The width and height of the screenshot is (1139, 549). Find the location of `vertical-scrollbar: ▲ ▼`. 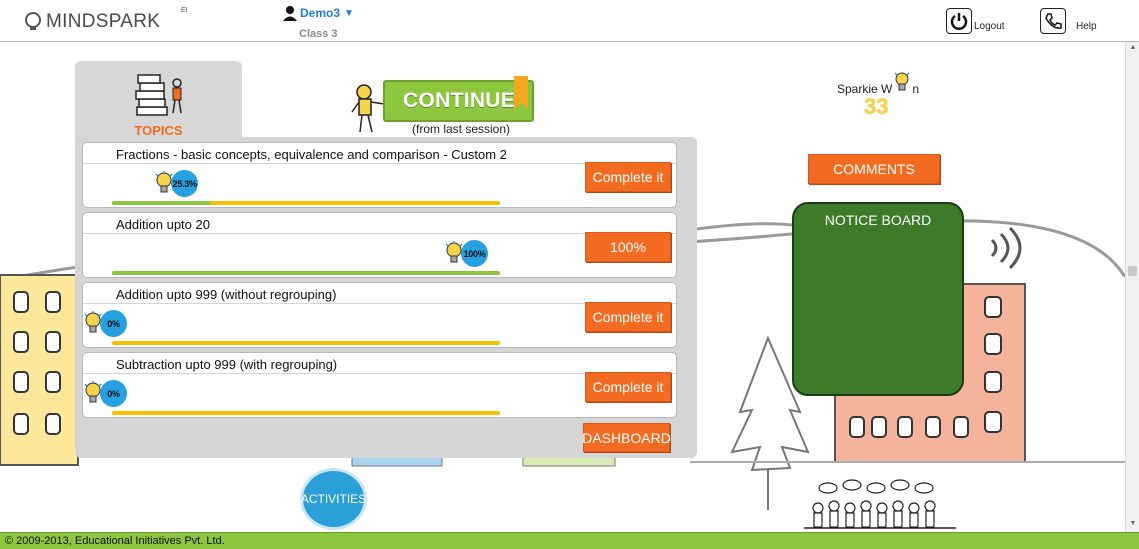

vertical-scrollbar: ▲ ▼ is located at coordinates (1132, 287).